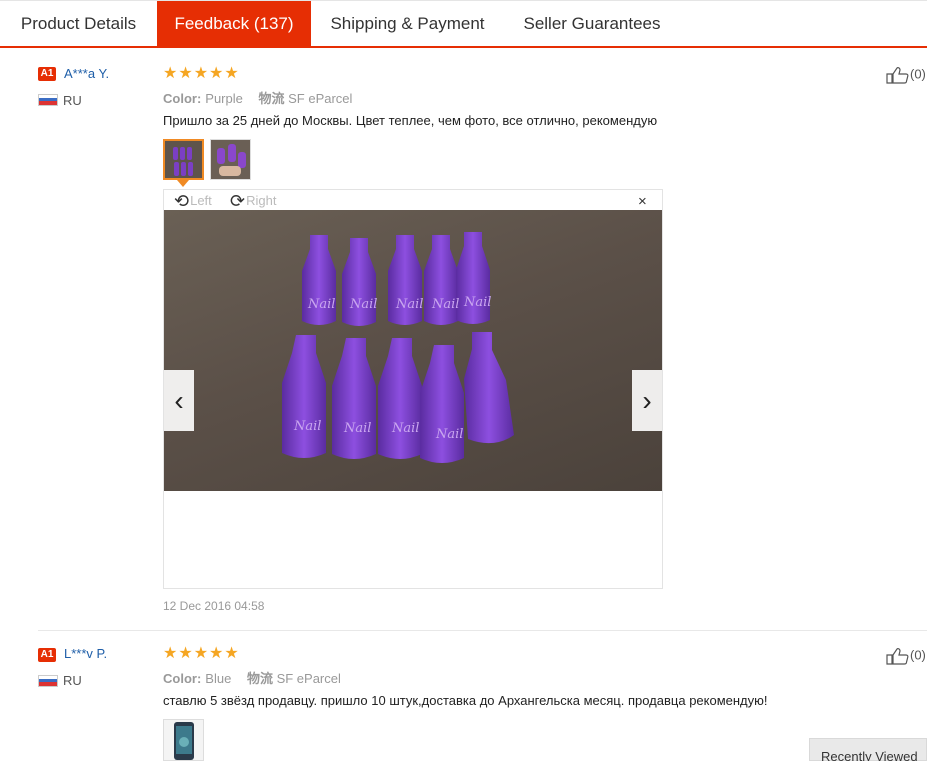  Describe the element at coordinates (261, 200) in the screenshot. I see `rotate-right-label: Right` at that location.